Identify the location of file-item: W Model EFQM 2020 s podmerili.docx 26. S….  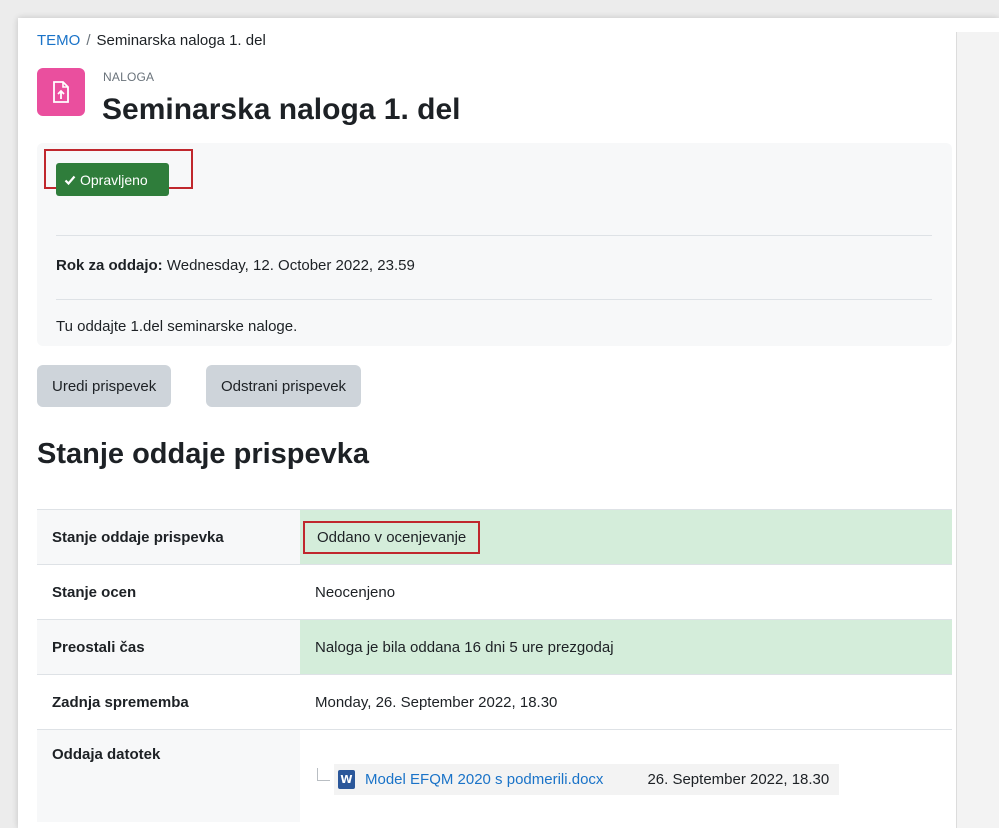
(627, 779).